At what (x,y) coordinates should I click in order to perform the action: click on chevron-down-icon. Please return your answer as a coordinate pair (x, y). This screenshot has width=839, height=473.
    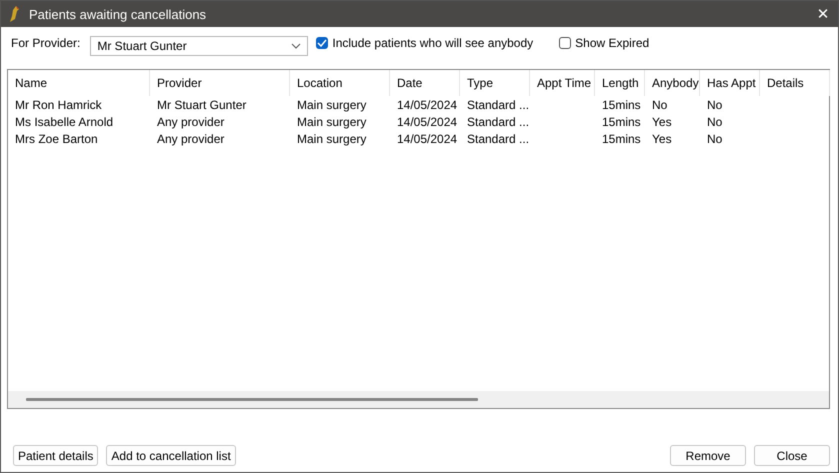
    Looking at the image, I should click on (296, 46).